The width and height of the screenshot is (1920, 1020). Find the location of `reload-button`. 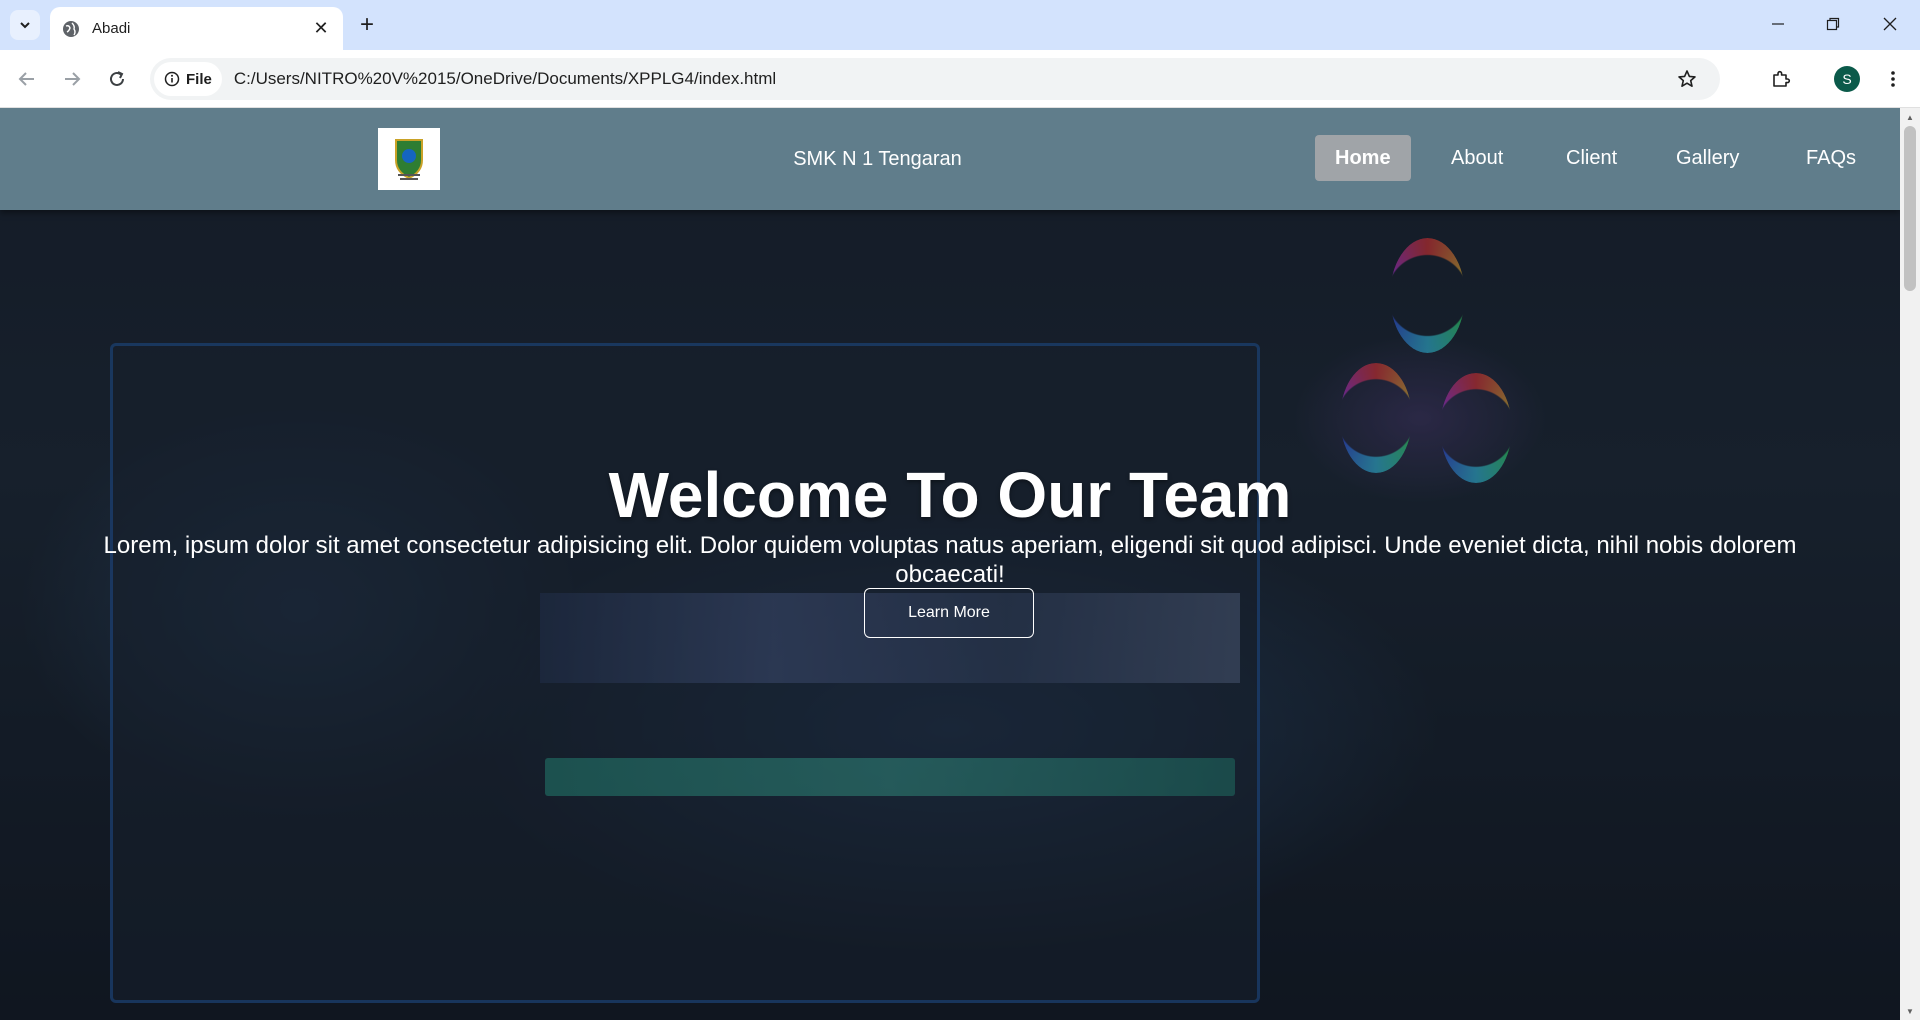

reload-button is located at coordinates (117, 79).